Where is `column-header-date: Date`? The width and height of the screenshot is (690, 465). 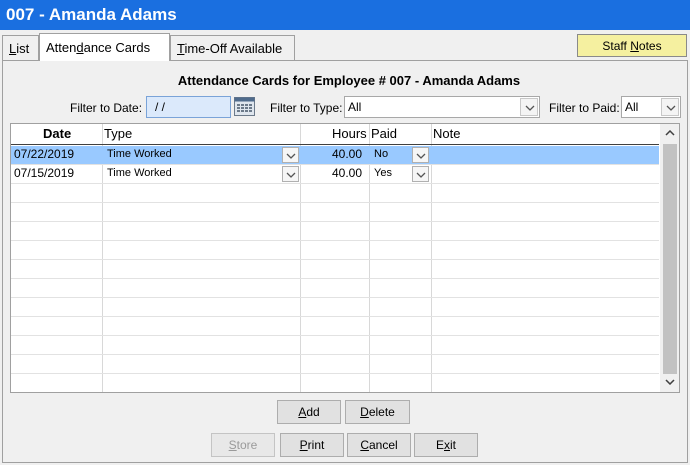
column-header-date: Date is located at coordinates (57, 134).